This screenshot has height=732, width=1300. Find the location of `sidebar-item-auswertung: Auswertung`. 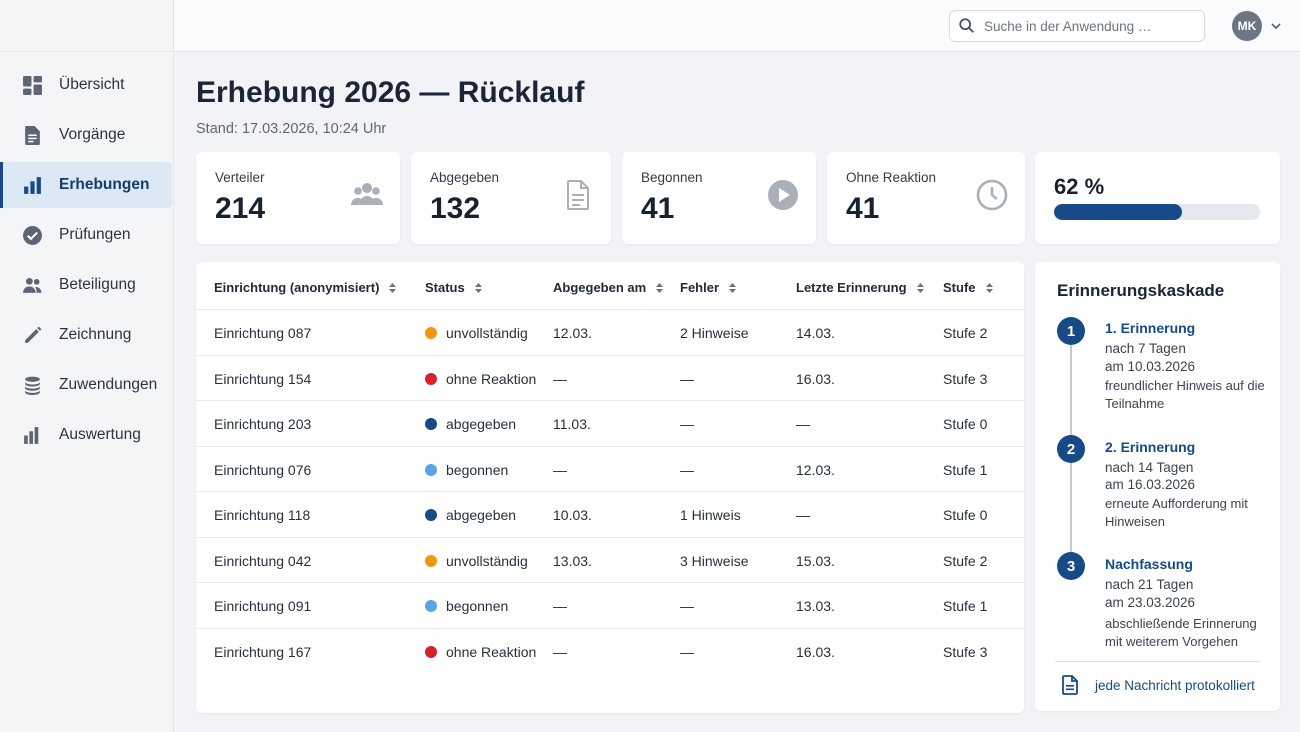

sidebar-item-auswertung: Auswertung is located at coordinates (86, 435).